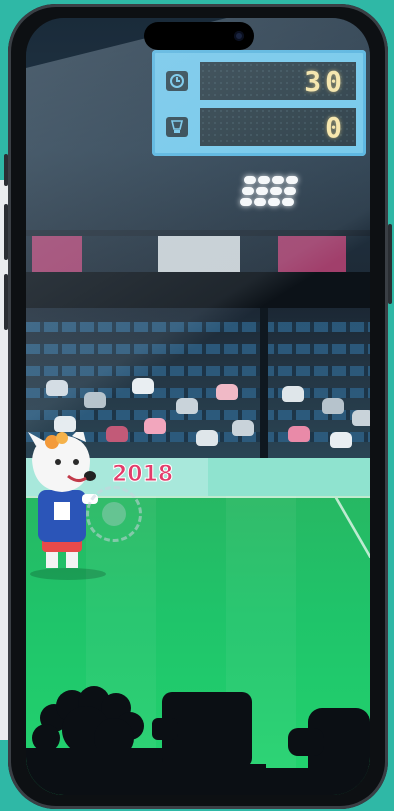 The width and height of the screenshot is (394, 811). What do you see at coordinates (275, 194) in the screenshot?
I see `floodlight` at bounding box center [275, 194].